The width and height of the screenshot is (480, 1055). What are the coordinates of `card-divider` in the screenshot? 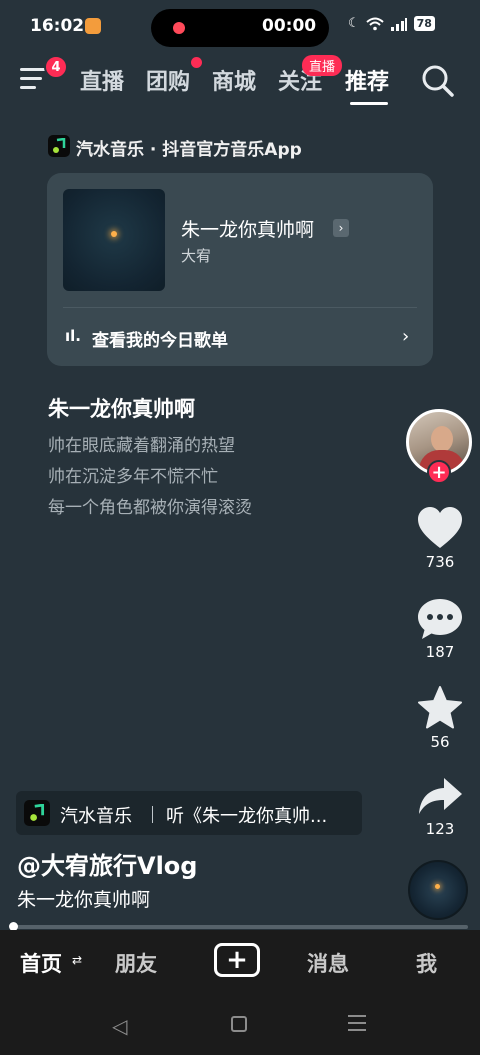 It's located at (240, 307).